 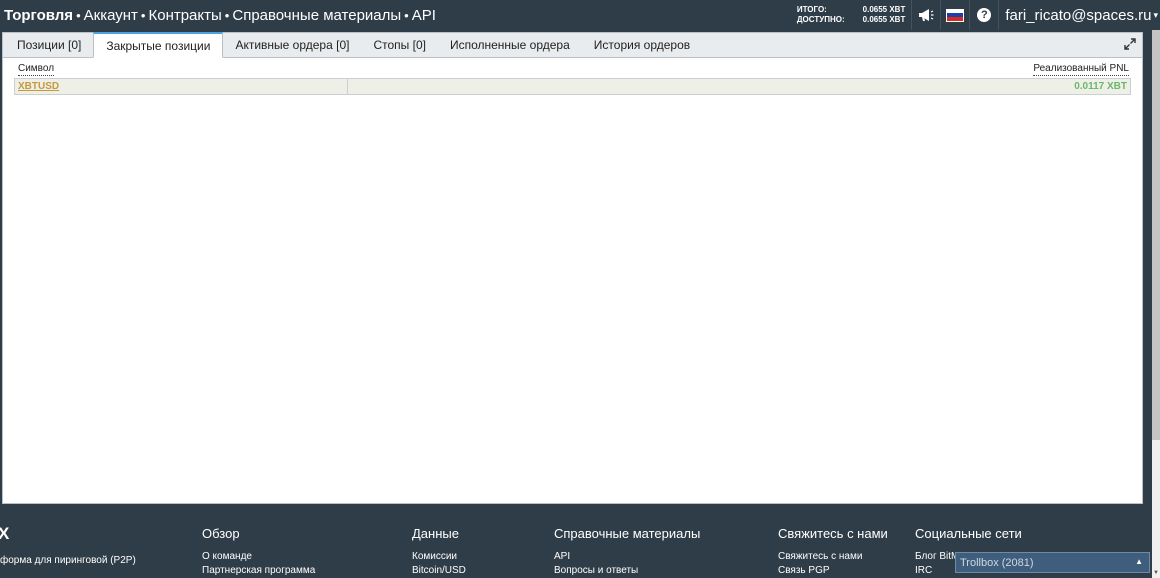 I want to click on symbol-link: XBTUSD, so click(x=38, y=86).